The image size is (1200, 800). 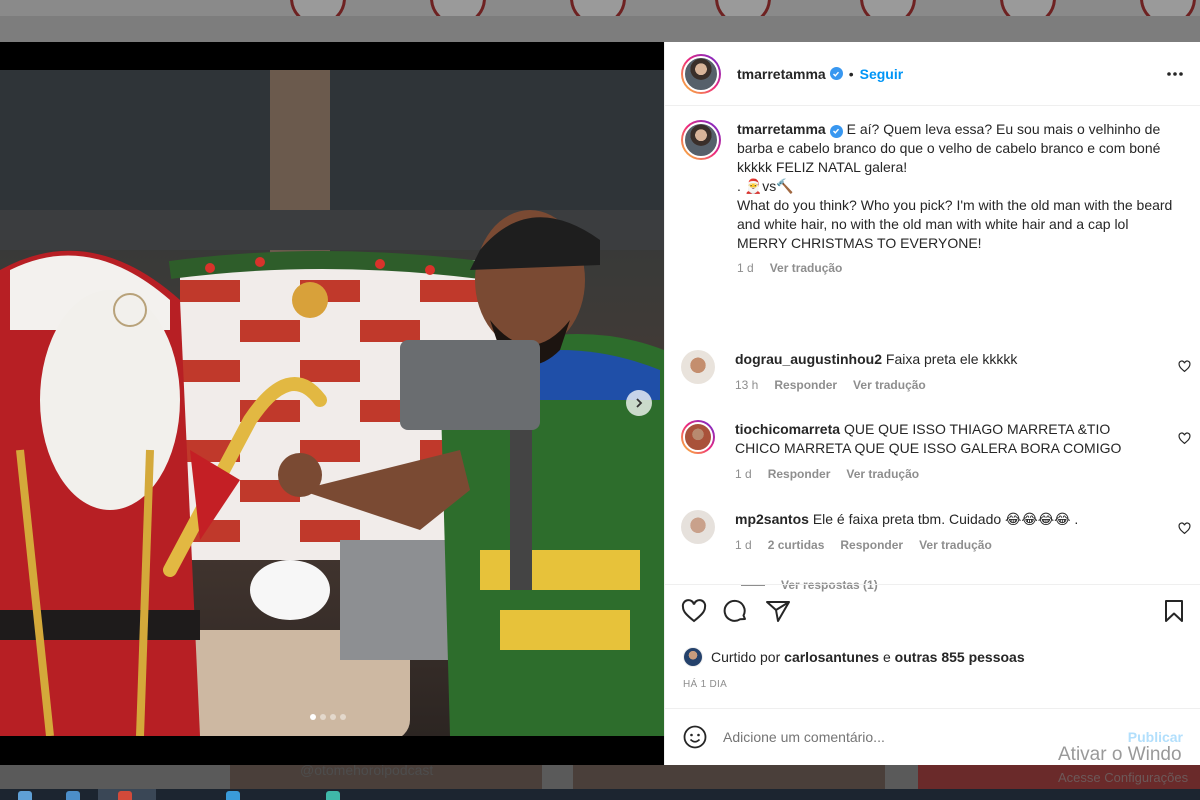 What do you see at coordinates (796, 545) in the screenshot?
I see `comment-likes-count: 2 curtidas` at bounding box center [796, 545].